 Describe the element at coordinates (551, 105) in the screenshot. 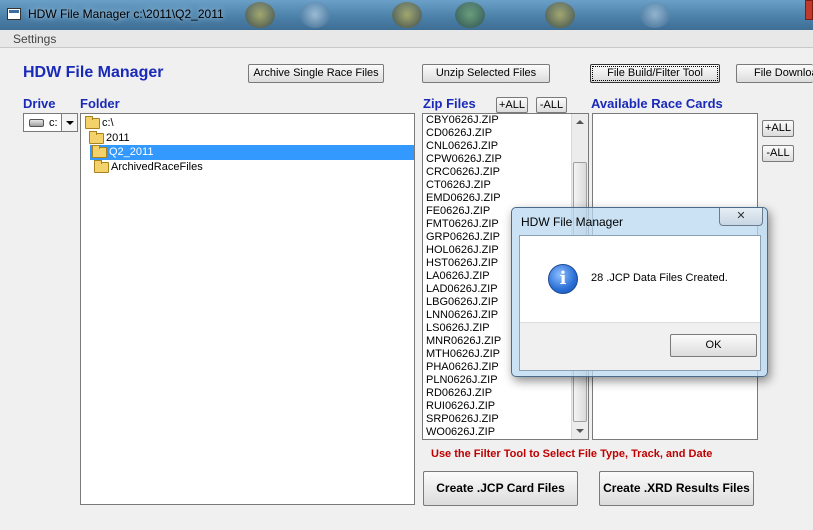

I see `zip-remove-all-button: -ALL` at that location.